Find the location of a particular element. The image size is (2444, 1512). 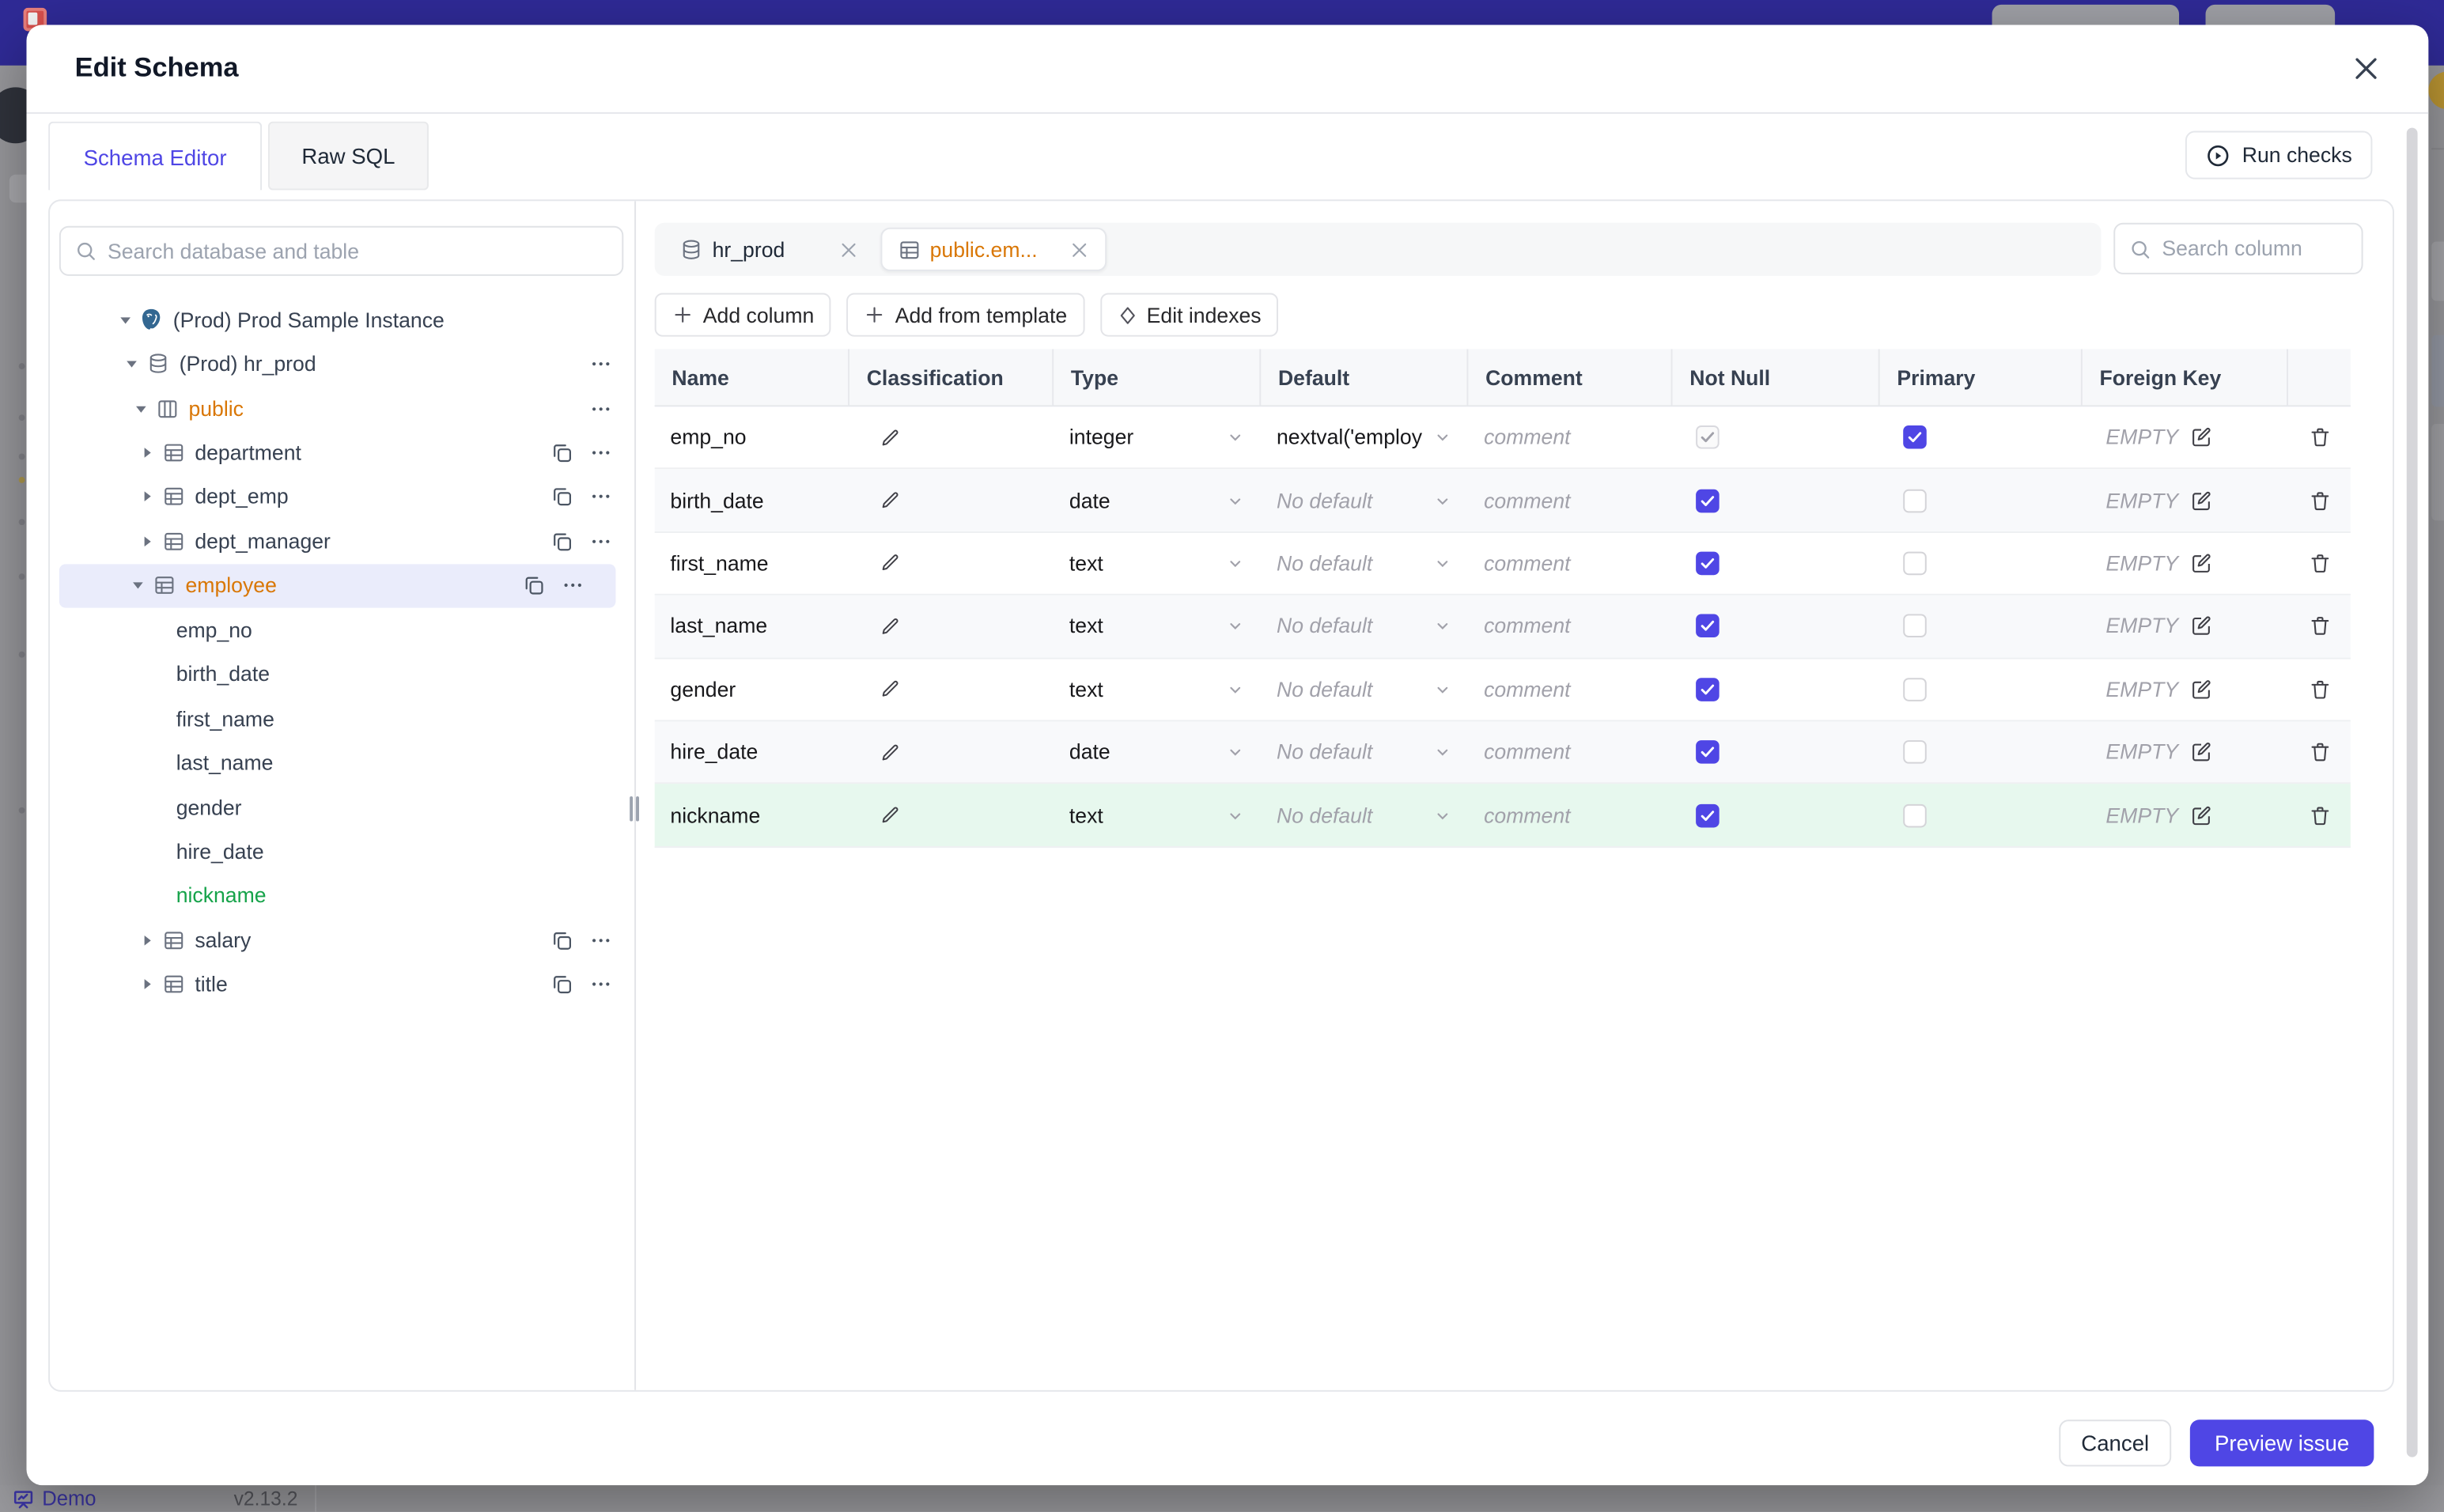

tree-item-employee: employee is located at coordinates (337, 585).